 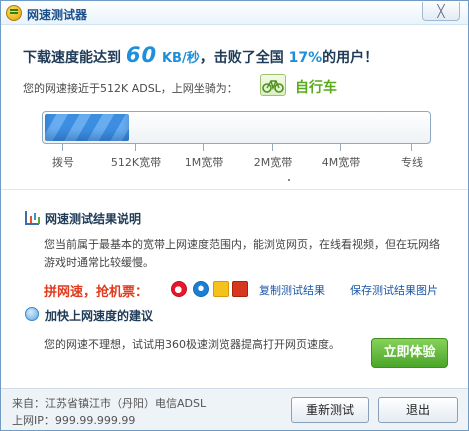 I want to click on close-button: ╳, so click(x=441, y=11).